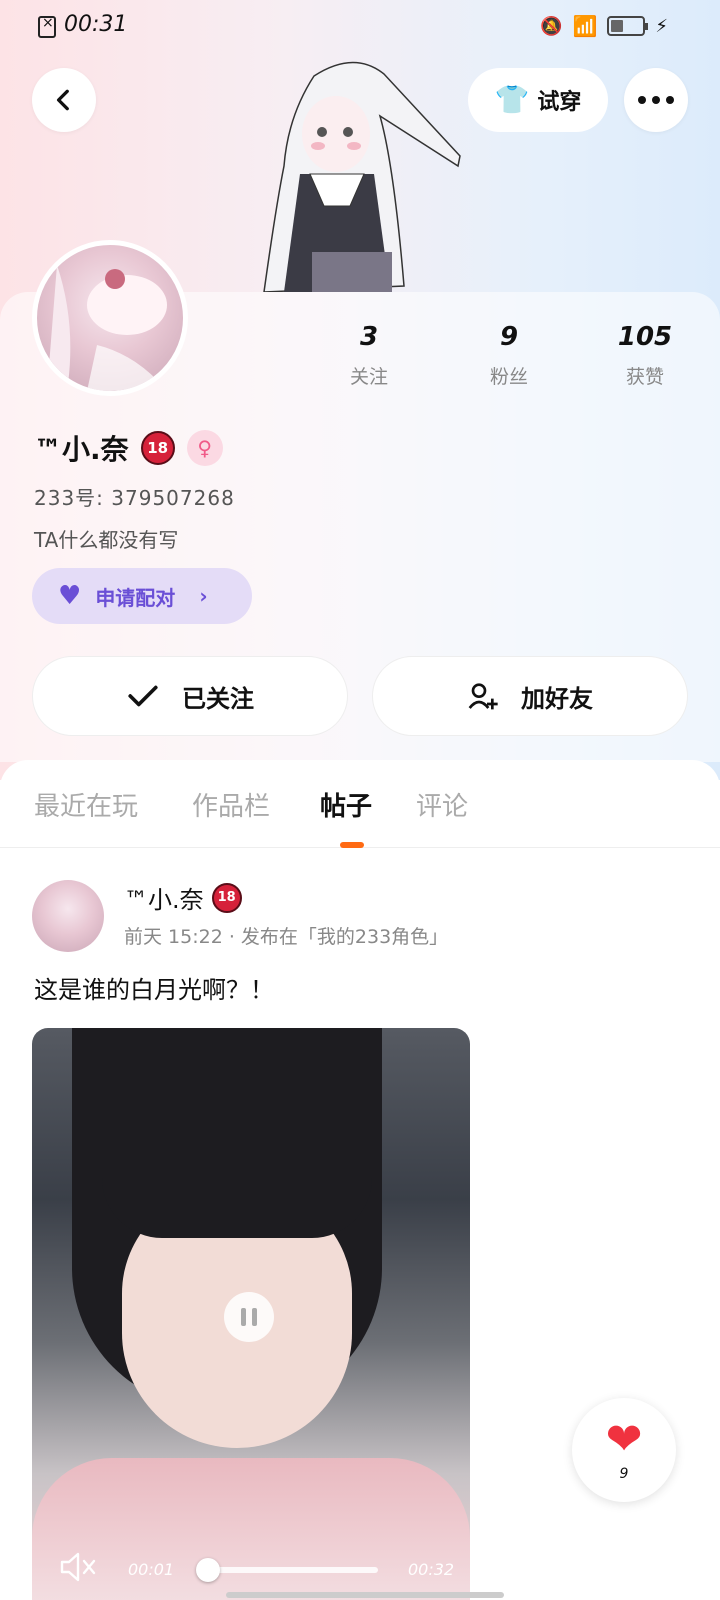 This screenshot has width=720, height=1600. What do you see at coordinates (557, 698) in the screenshot?
I see `add-friend-label: 加好友` at bounding box center [557, 698].